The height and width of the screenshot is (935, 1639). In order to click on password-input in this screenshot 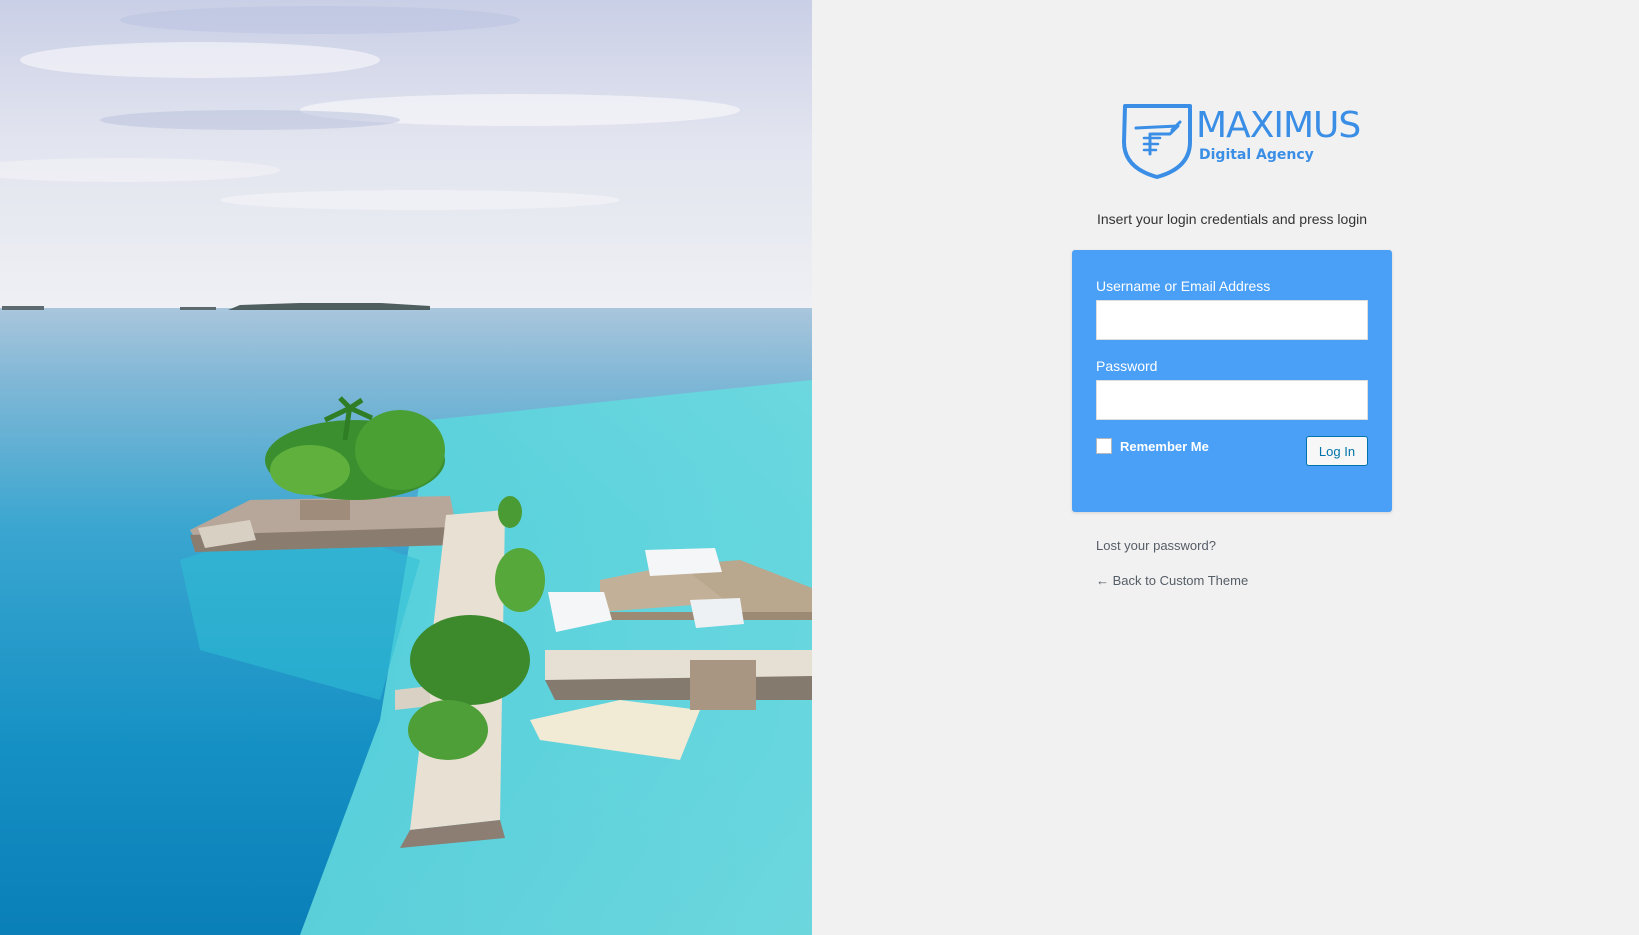, I will do `click(1232, 400)`.